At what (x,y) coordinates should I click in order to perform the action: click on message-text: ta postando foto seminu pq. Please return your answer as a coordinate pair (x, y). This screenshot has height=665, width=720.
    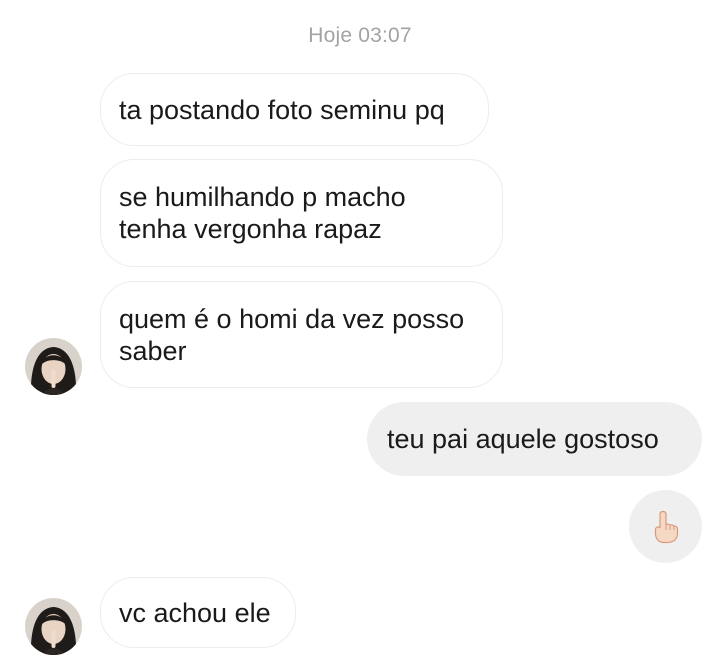
    Looking at the image, I should click on (282, 109).